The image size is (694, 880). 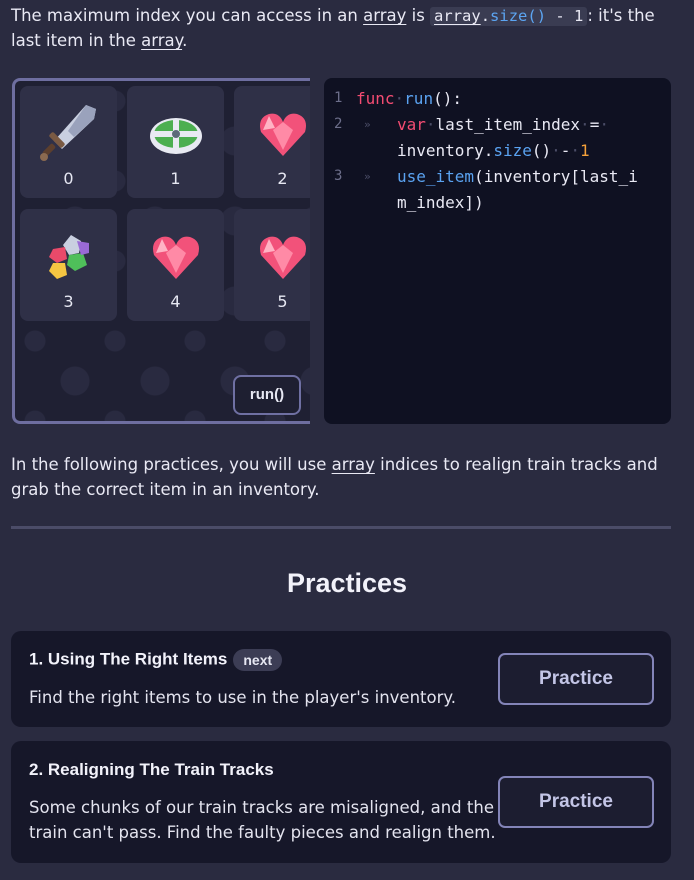 I want to click on slot-index-label: 5, so click(x=282, y=301).